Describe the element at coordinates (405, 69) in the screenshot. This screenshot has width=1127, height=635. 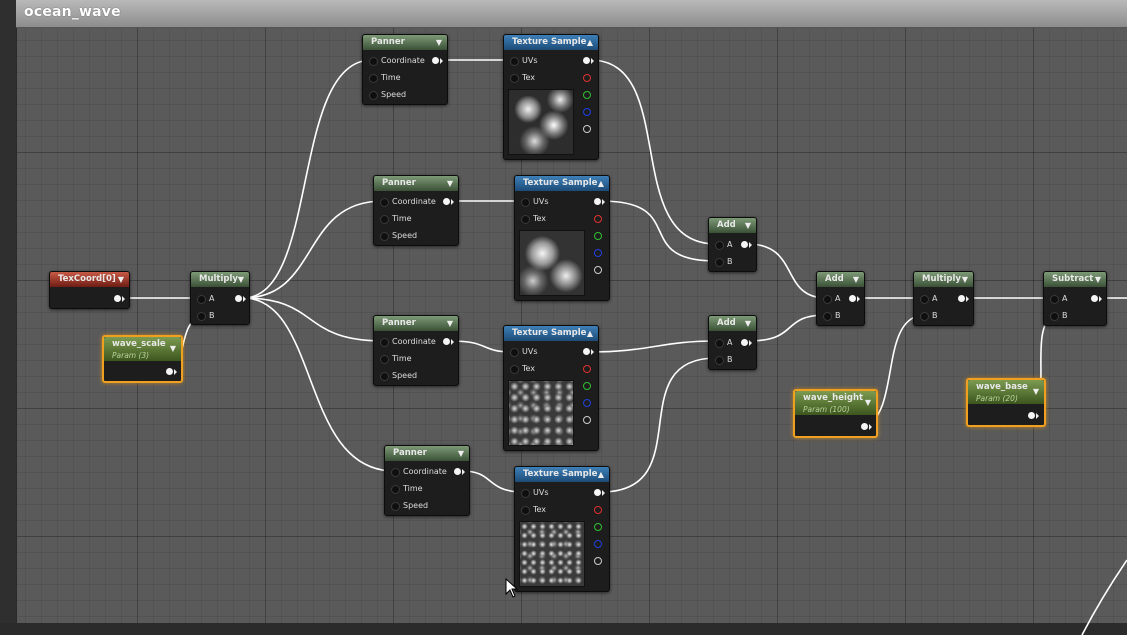
I see `panner-node-1: Panner ▼ Coordinate Time Speed` at that location.